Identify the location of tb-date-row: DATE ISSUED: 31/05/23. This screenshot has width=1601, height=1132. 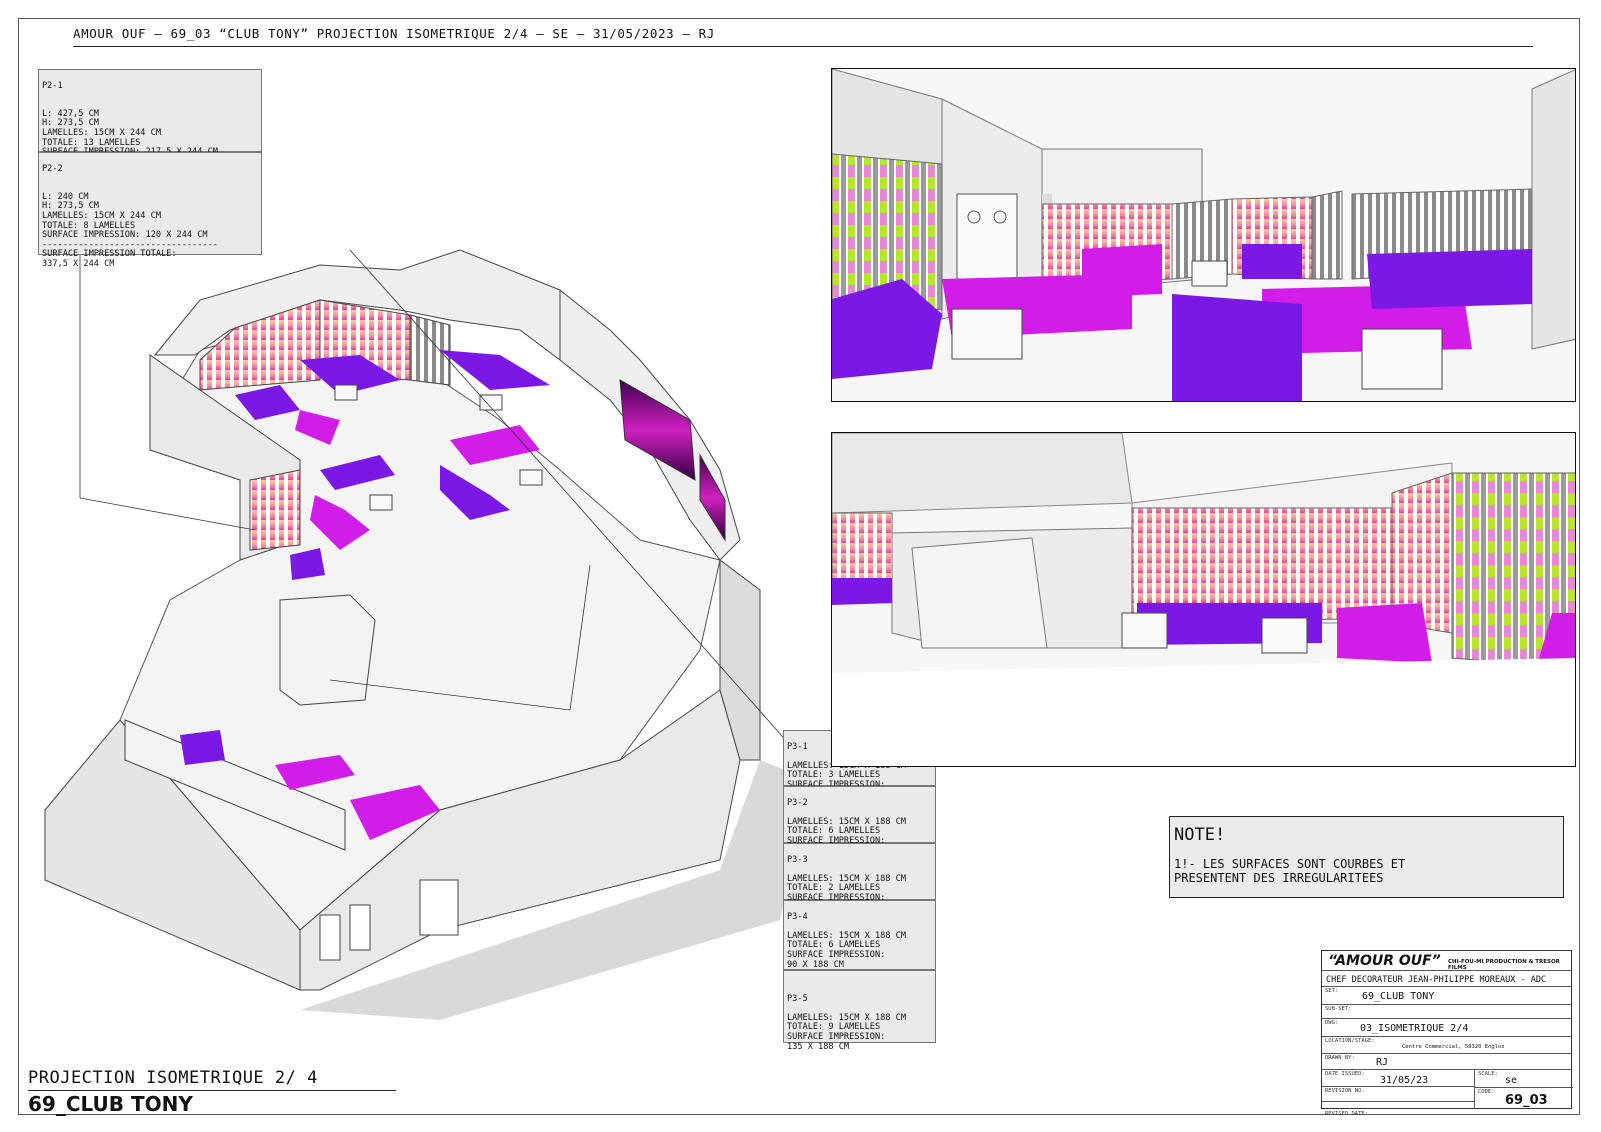
(1398, 1078).